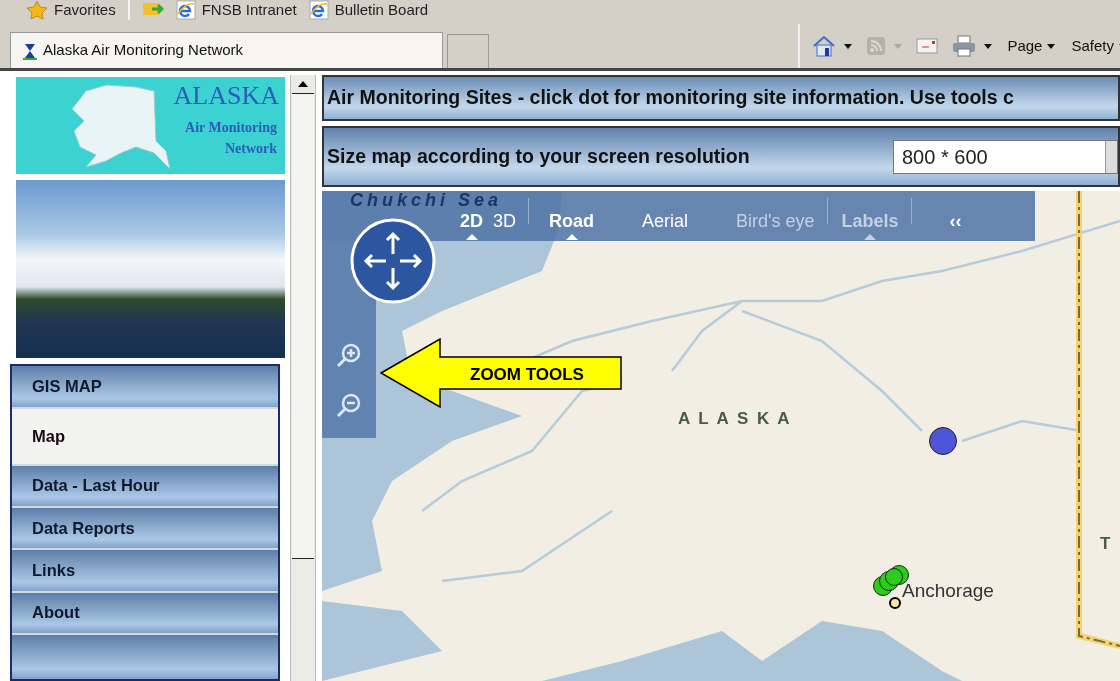 The height and width of the screenshot is (681, 1120). What do you see at coordinates (572, 221) in the screenshot?
I see `map-mode-tab: Road` at bounding box center [572, 221].